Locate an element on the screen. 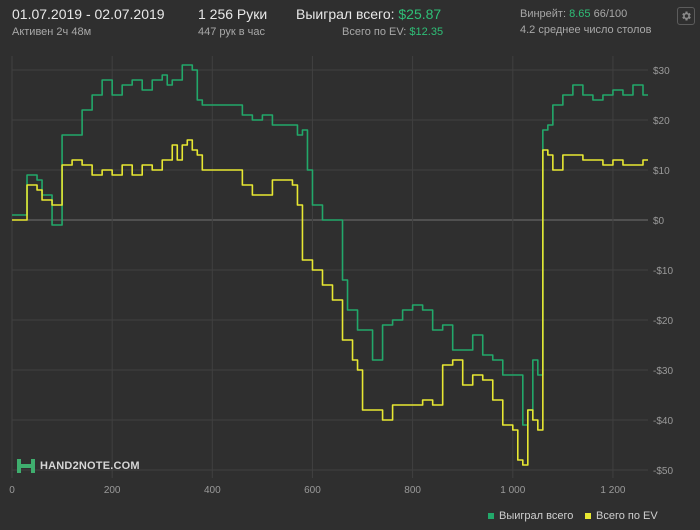 The height and width of the screenshot is (530, 700). y-tick-label: -$10 is located at coordinates (663, 271).